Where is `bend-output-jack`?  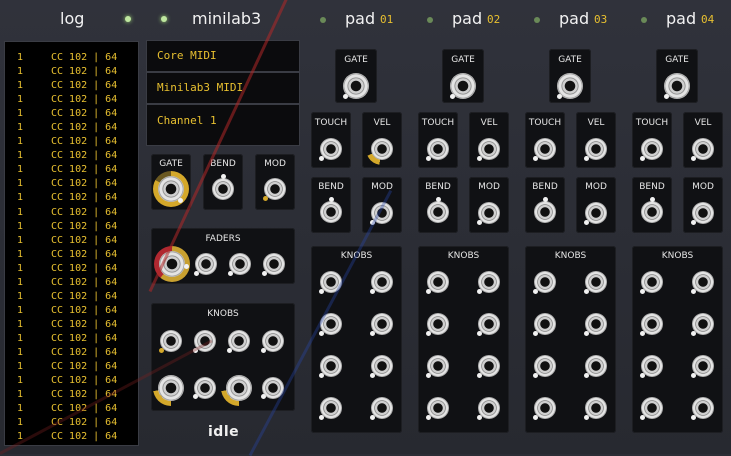 bend-output-jack is located at coordinates (223, 189).